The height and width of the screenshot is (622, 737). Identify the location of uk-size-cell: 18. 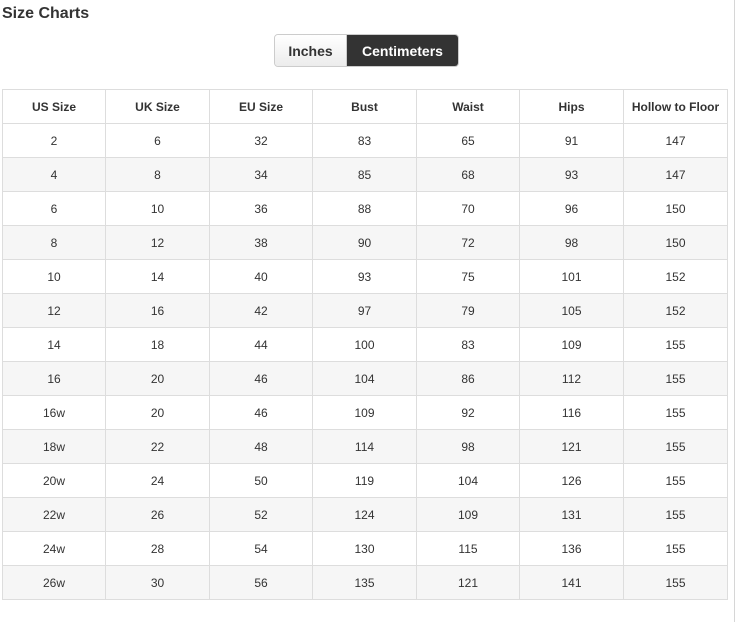
(157, 344).